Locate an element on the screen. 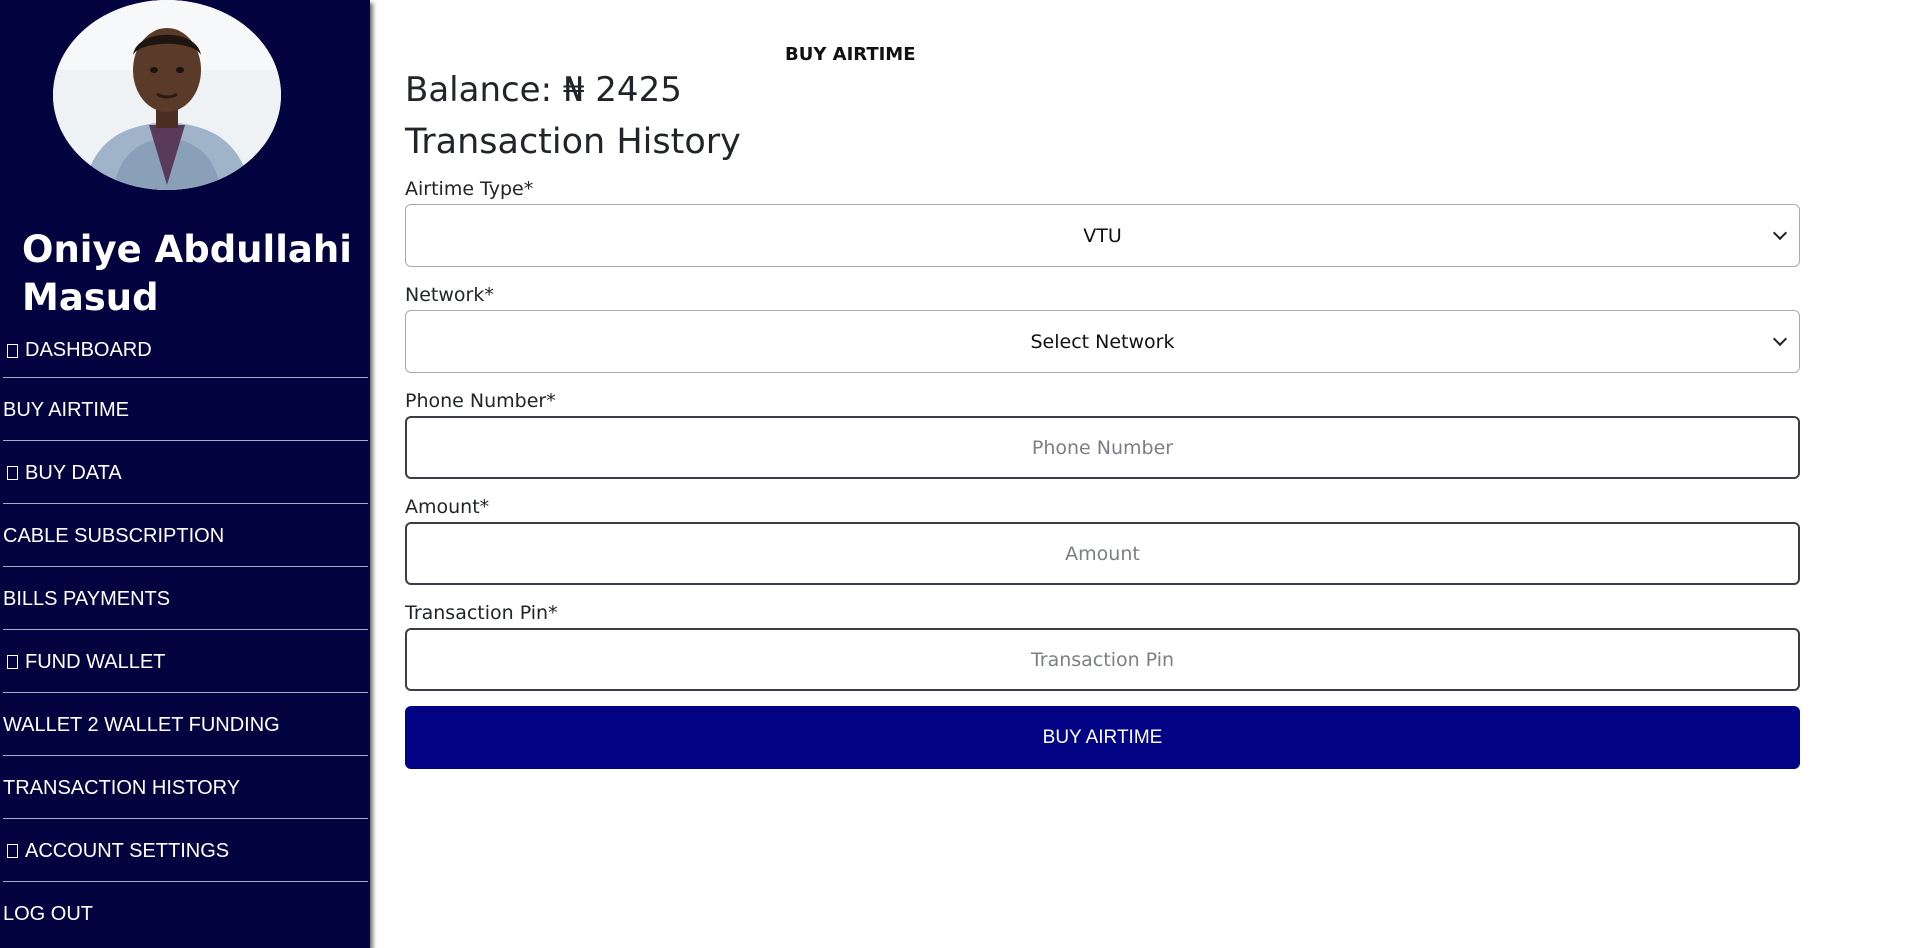  sidebar-item-label: BILLS PAYMENTS is located at coordinates (87, 598).